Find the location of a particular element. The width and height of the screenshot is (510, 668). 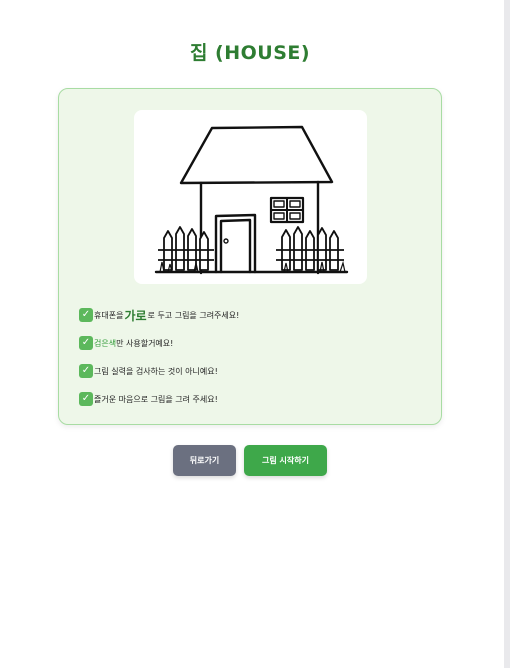

scrollbar-track is located at coordinates (507, 334).